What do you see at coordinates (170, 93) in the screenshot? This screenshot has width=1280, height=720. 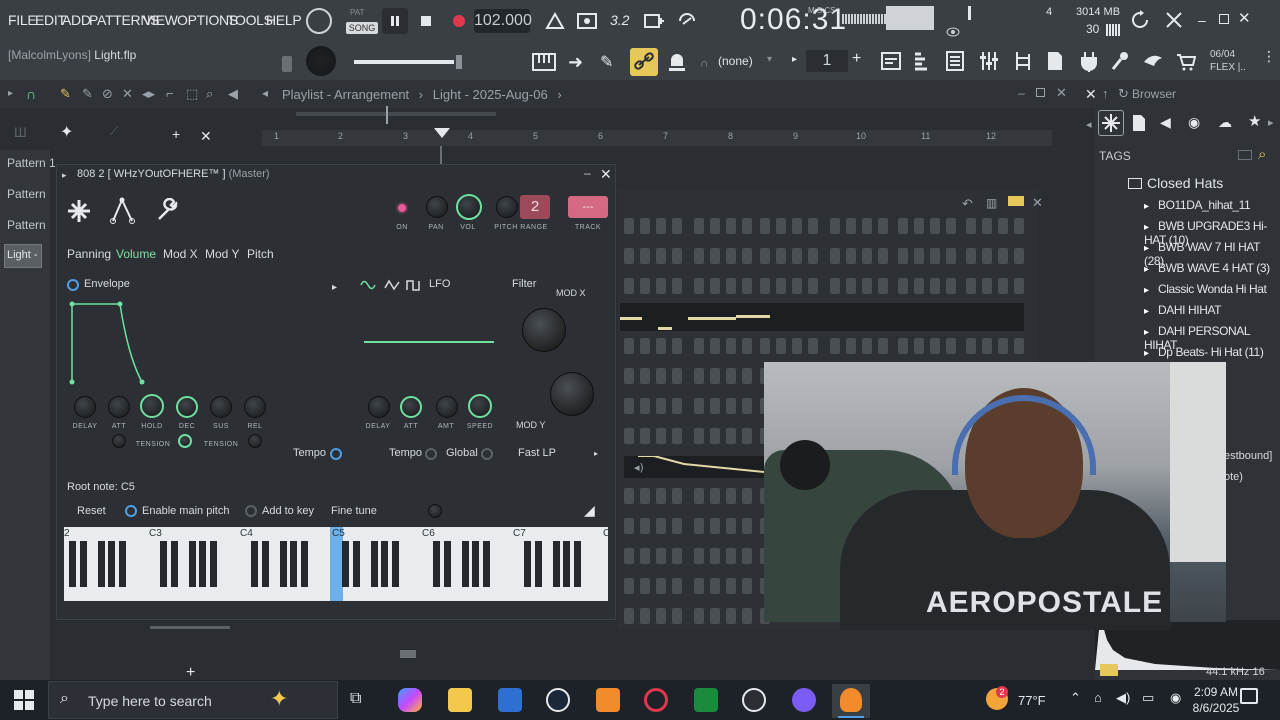 I see `slice-tool-icon: ⌐` at bounding box center [170, 93].